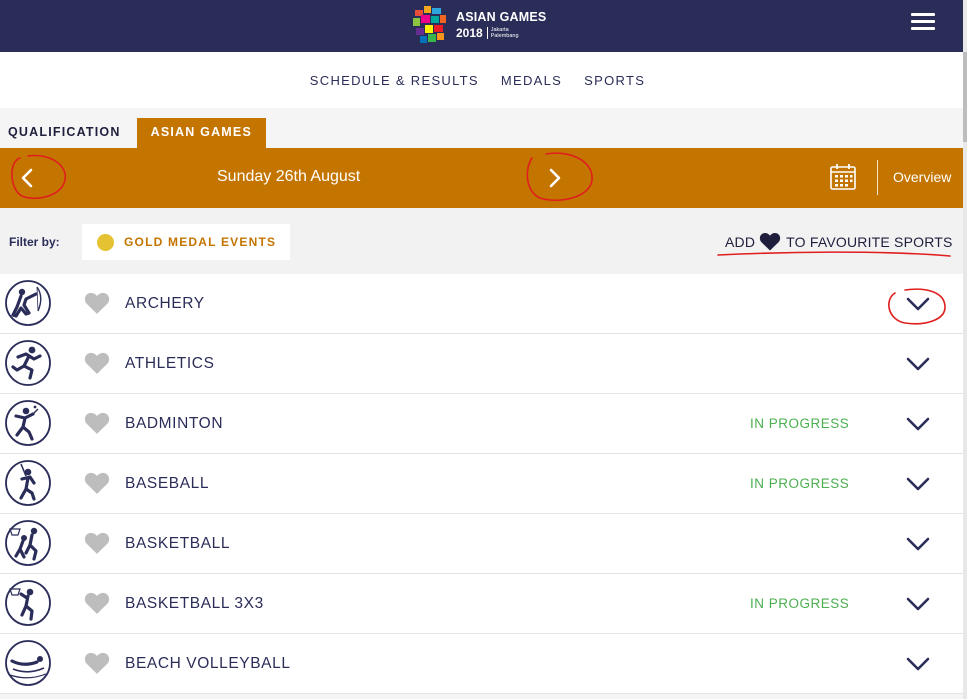  I want to click on basketball-3x3-icon, so click(28, 603).